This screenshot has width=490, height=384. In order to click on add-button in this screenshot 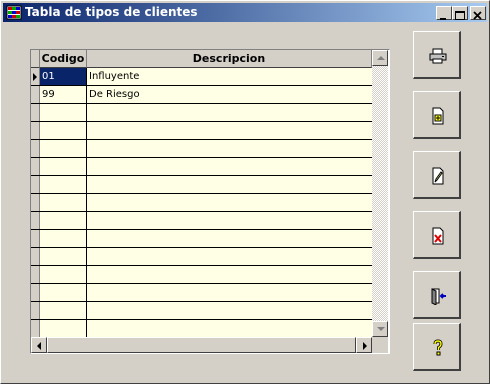, I will do `click(437, 115)`.